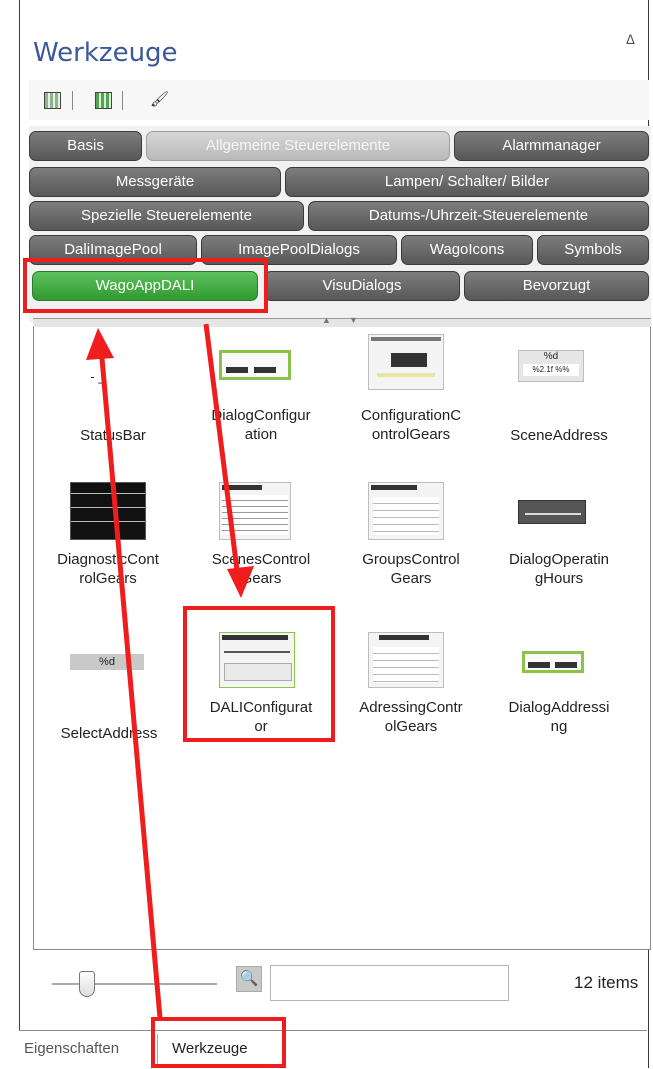 This screenshot has height=1069, width=653. Describe the element at coordinates (326, 320) in the screenshot. I see `collapse-up-icon: ▲` at that location.